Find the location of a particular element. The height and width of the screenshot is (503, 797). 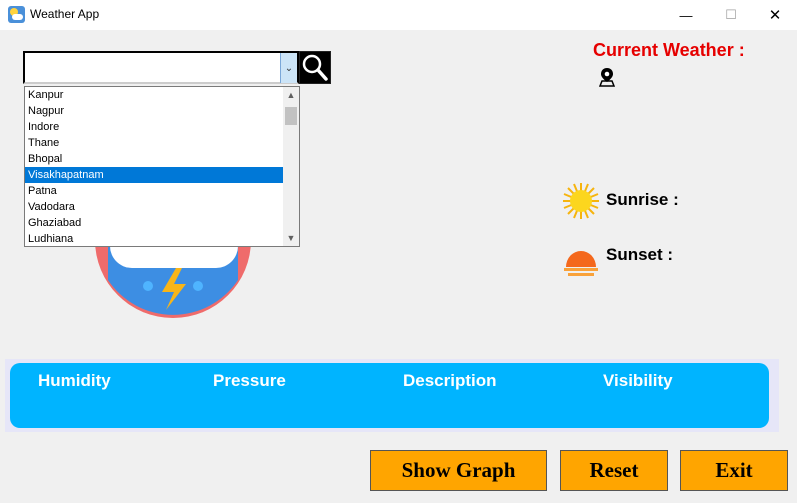

current-weather-label: Current Weather : is located at coordinates (669, 50).